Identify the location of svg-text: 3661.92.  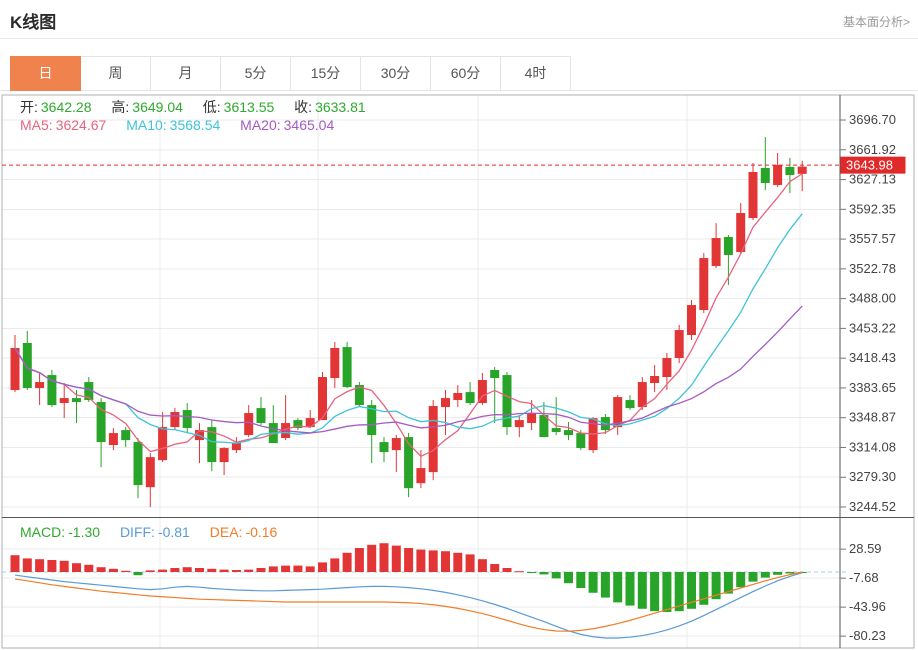
(872, 149).